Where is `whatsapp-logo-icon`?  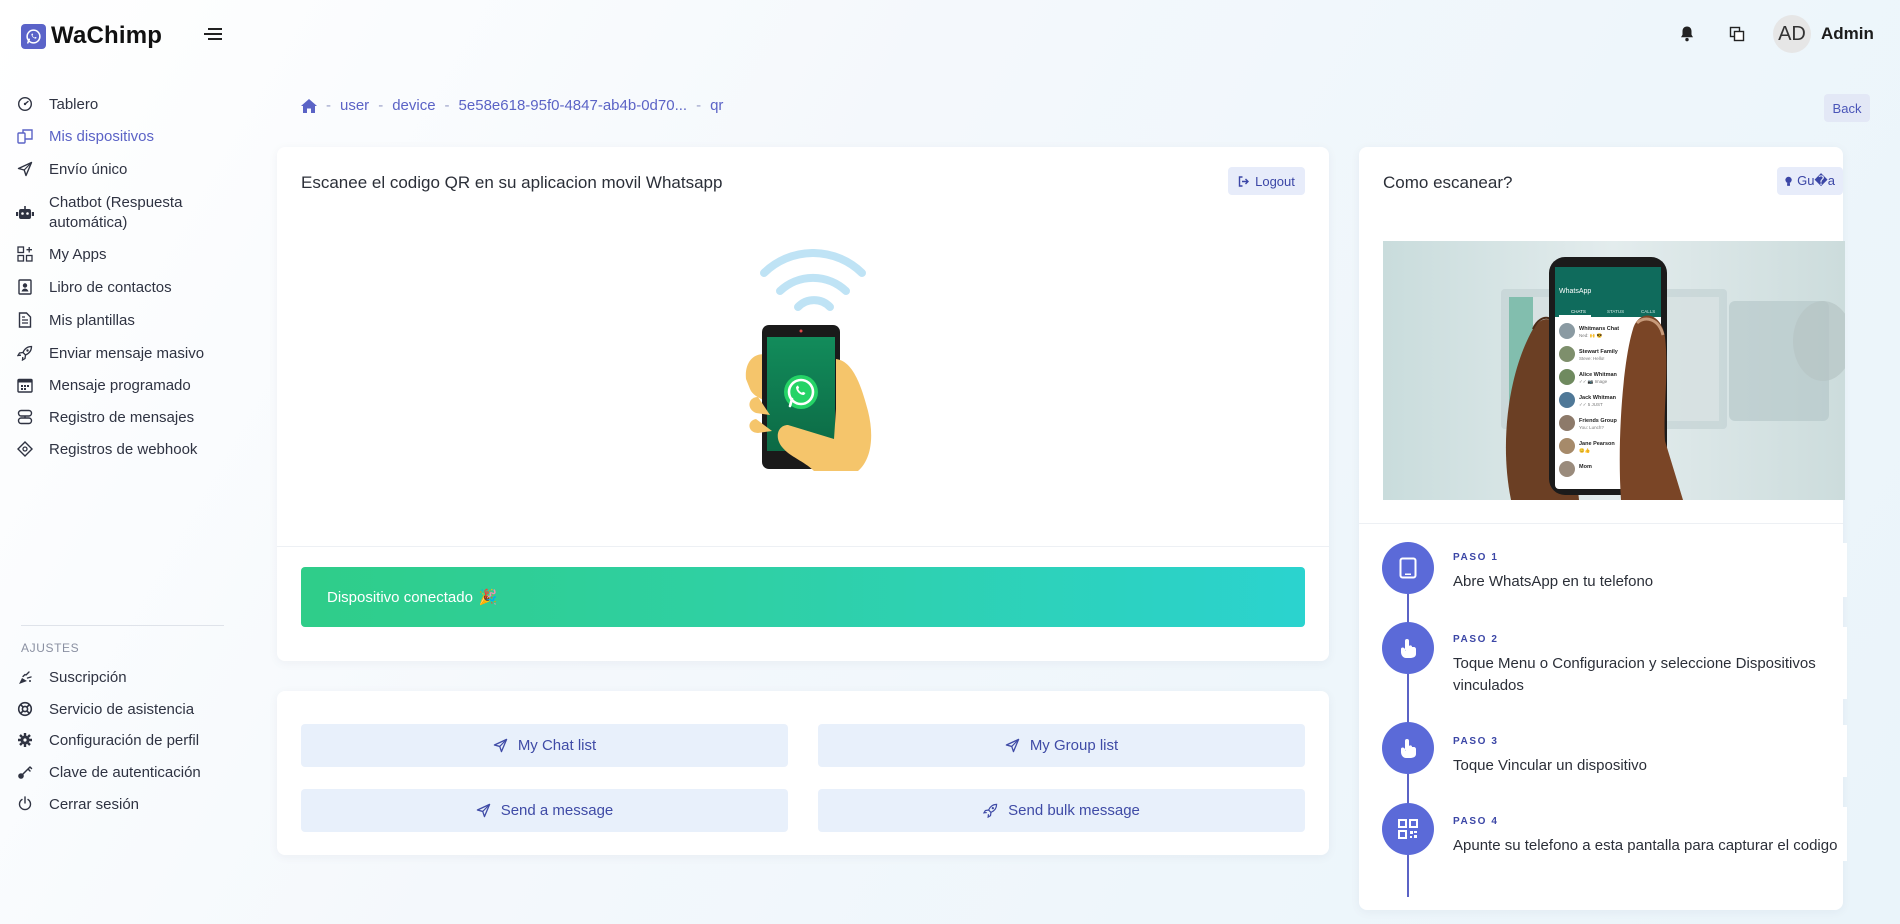 whatsapp-logo-icon is located at coordinates (33, 36).